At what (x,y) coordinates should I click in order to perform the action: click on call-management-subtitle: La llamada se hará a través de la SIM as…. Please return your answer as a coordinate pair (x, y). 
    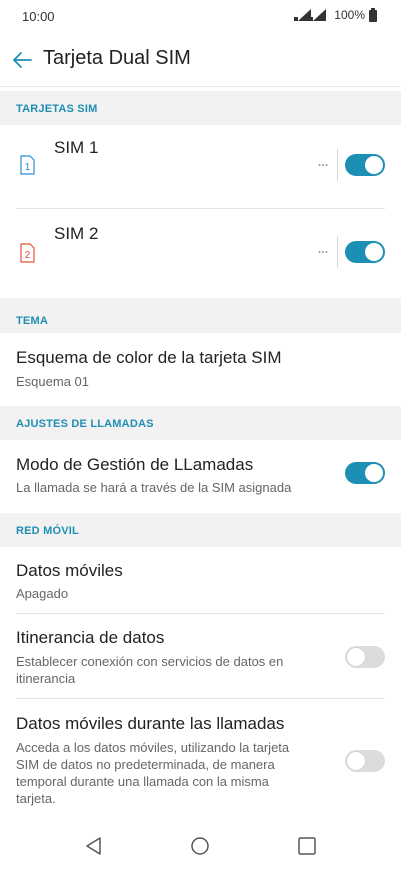
    Looking at the image, I should click on (154, 487).